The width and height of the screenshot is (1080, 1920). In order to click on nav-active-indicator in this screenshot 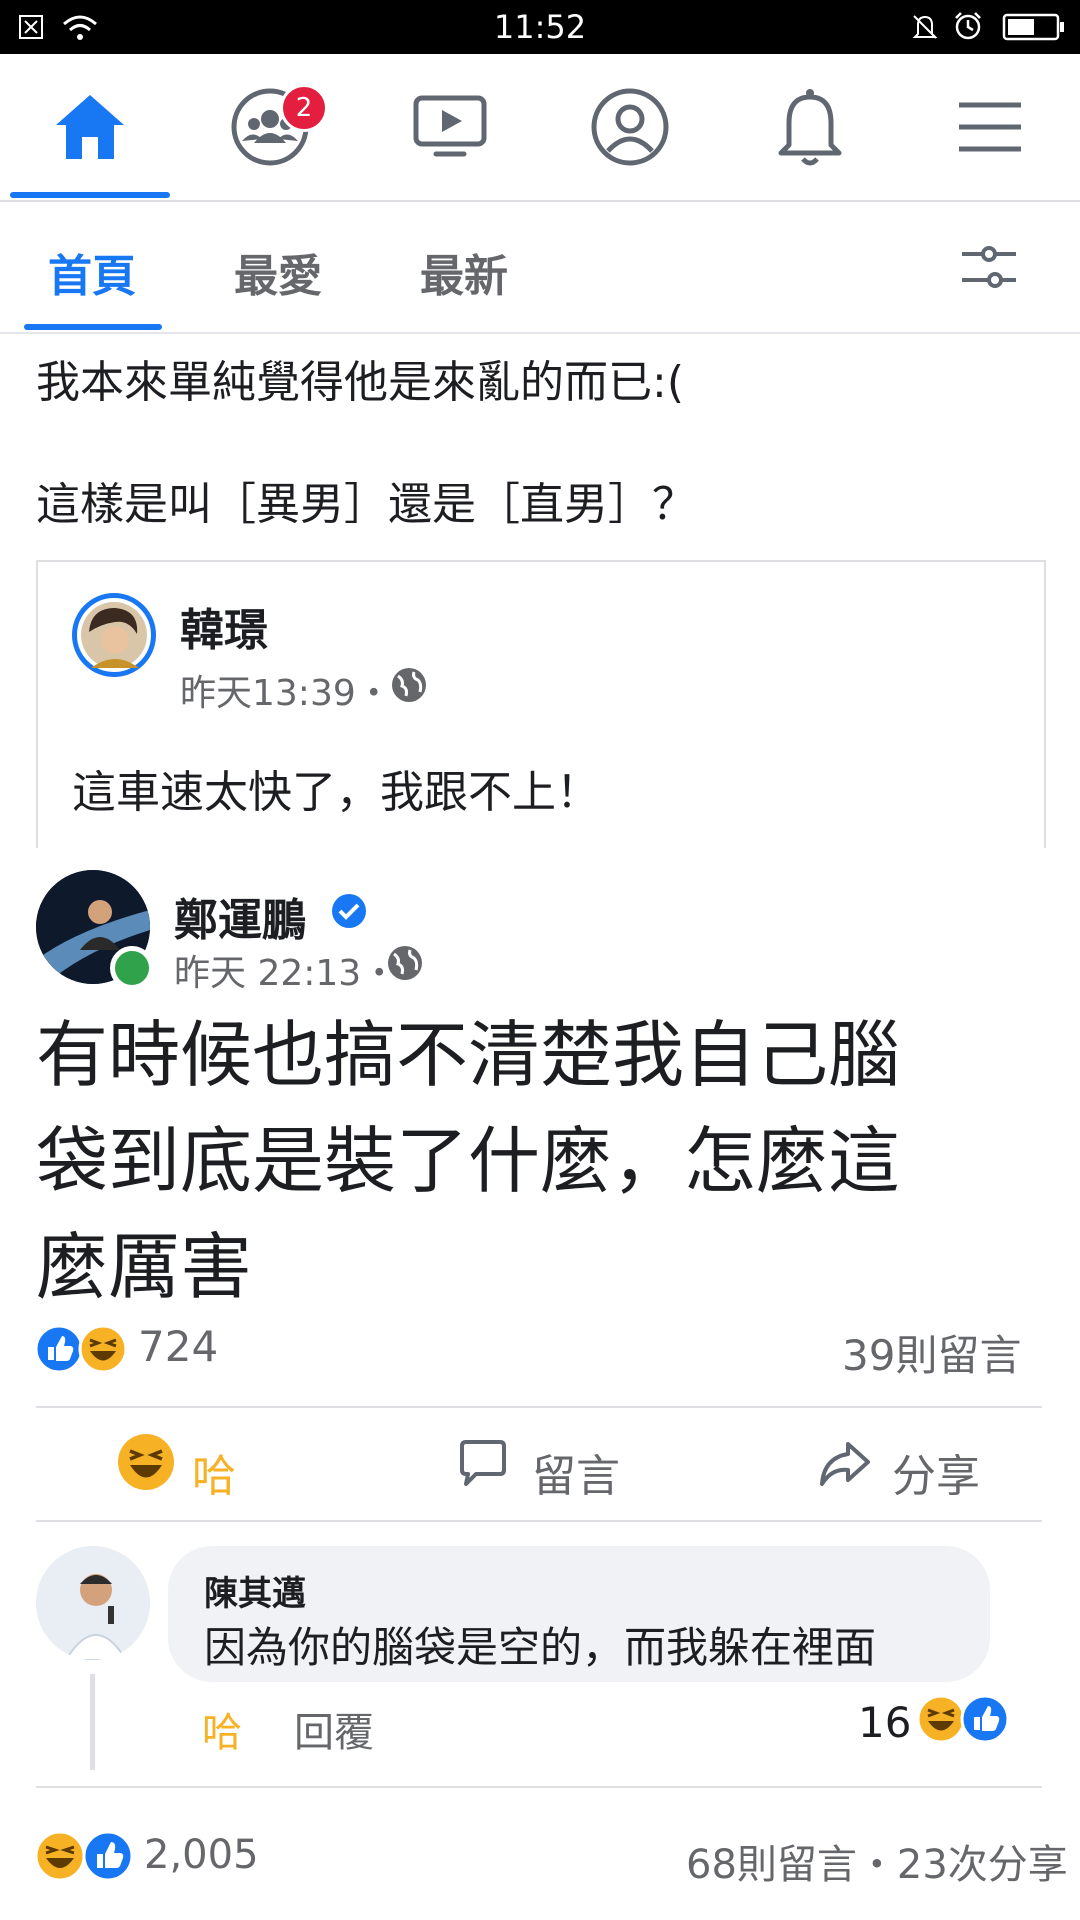, I will do `click(90, 195)`.